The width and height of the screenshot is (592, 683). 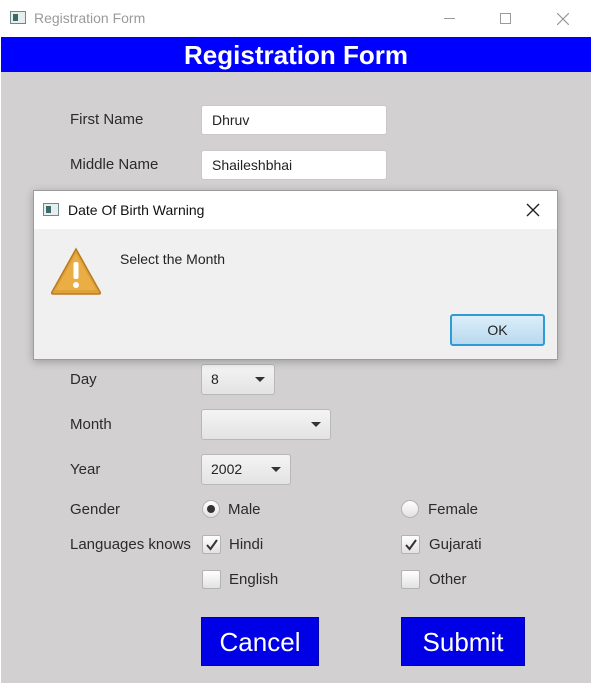 I want to click on dialog-message: Select the Month, so click(x=173, y=259).